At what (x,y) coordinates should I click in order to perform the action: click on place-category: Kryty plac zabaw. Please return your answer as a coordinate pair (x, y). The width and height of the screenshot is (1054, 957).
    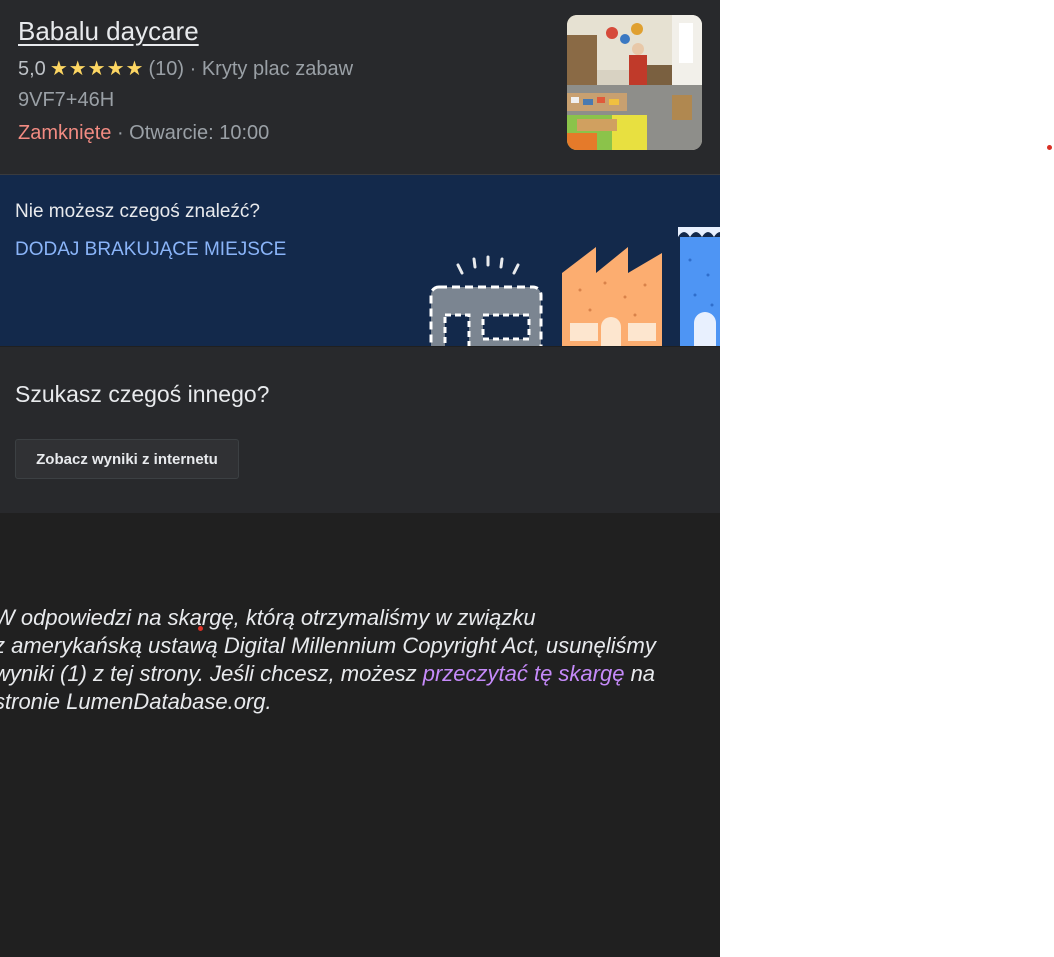
    Looking at the image, I should click on (277, 69).